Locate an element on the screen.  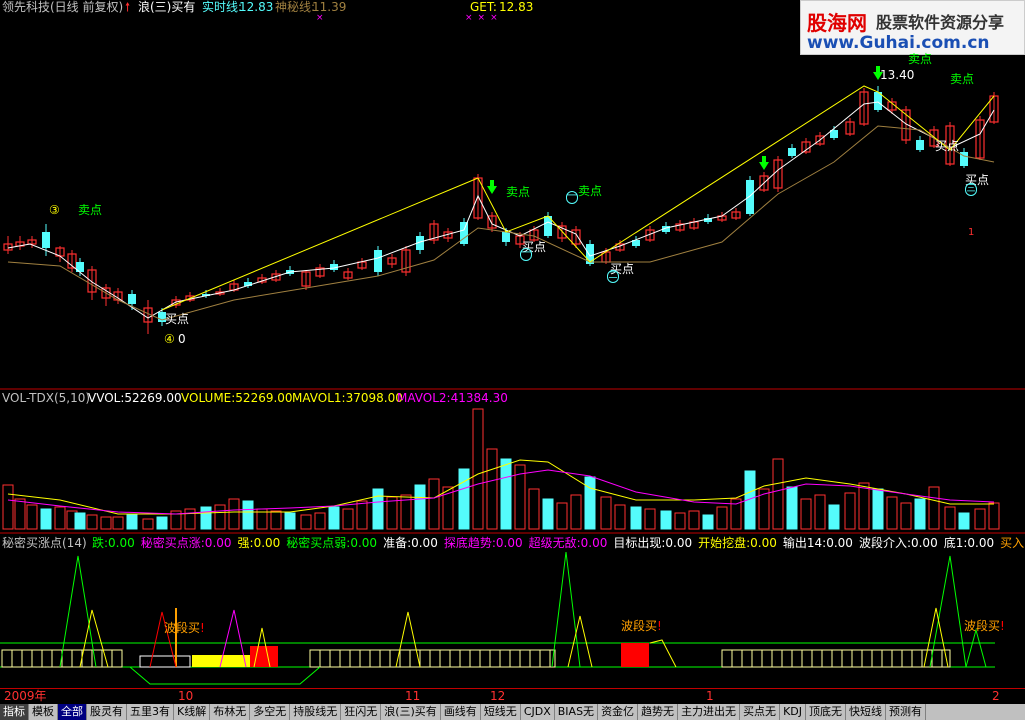
wave-one-marker: 一 is located at coordinates (526, 254).